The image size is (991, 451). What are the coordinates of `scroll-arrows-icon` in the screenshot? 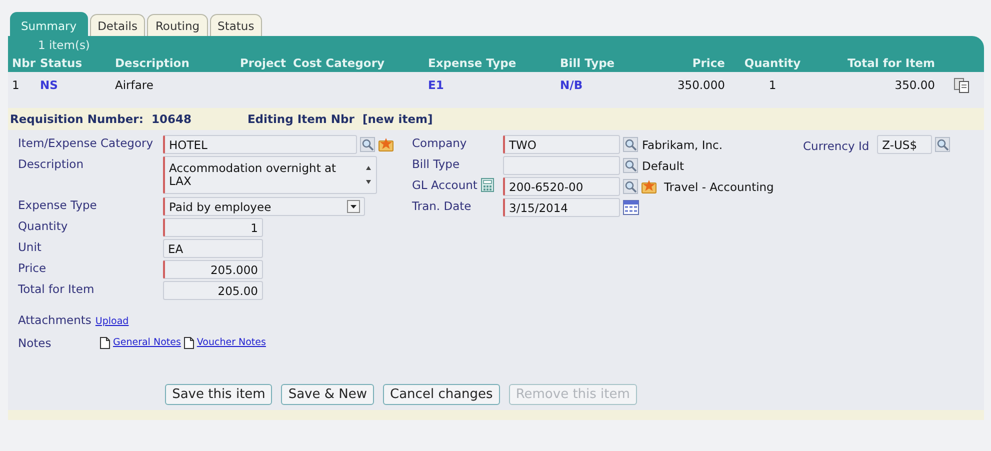 It's located at (368, 175).